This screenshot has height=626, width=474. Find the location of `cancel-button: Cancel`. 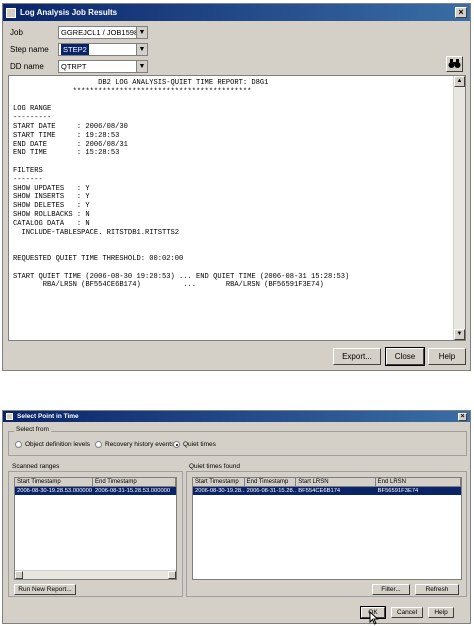

cancel-button: Cancel is located at coordinates (407, 612).